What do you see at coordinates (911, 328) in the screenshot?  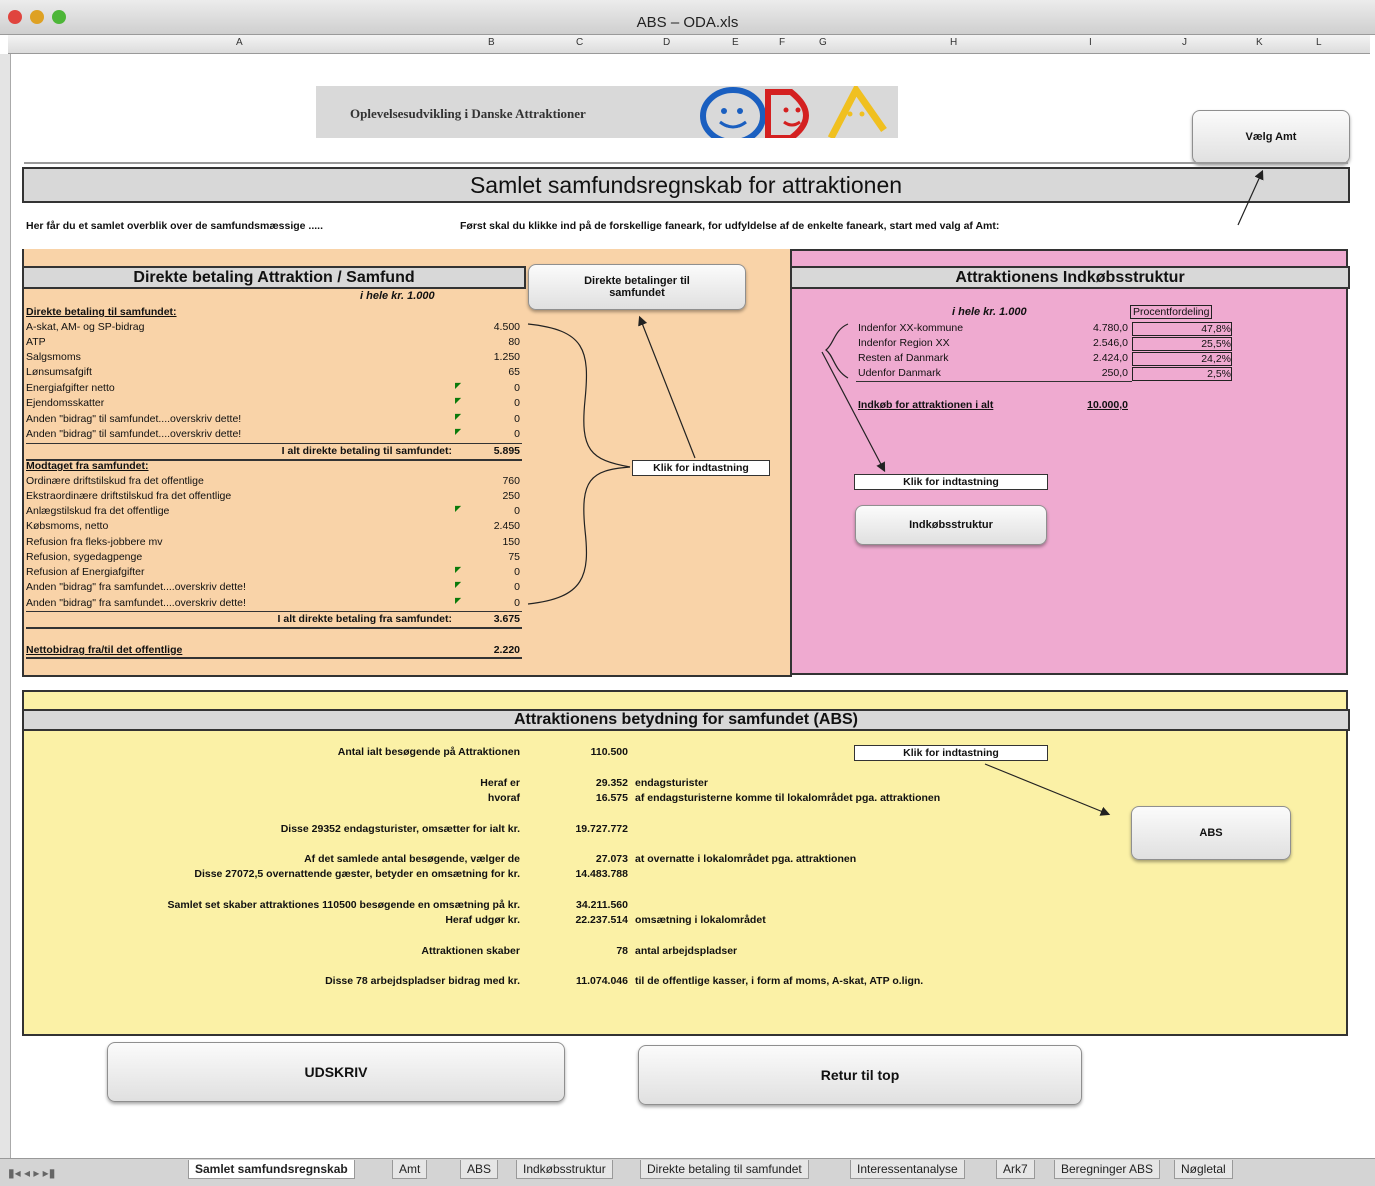 I see `row-label: Indenfor XX-kommune` at bounding box center [911, 328].